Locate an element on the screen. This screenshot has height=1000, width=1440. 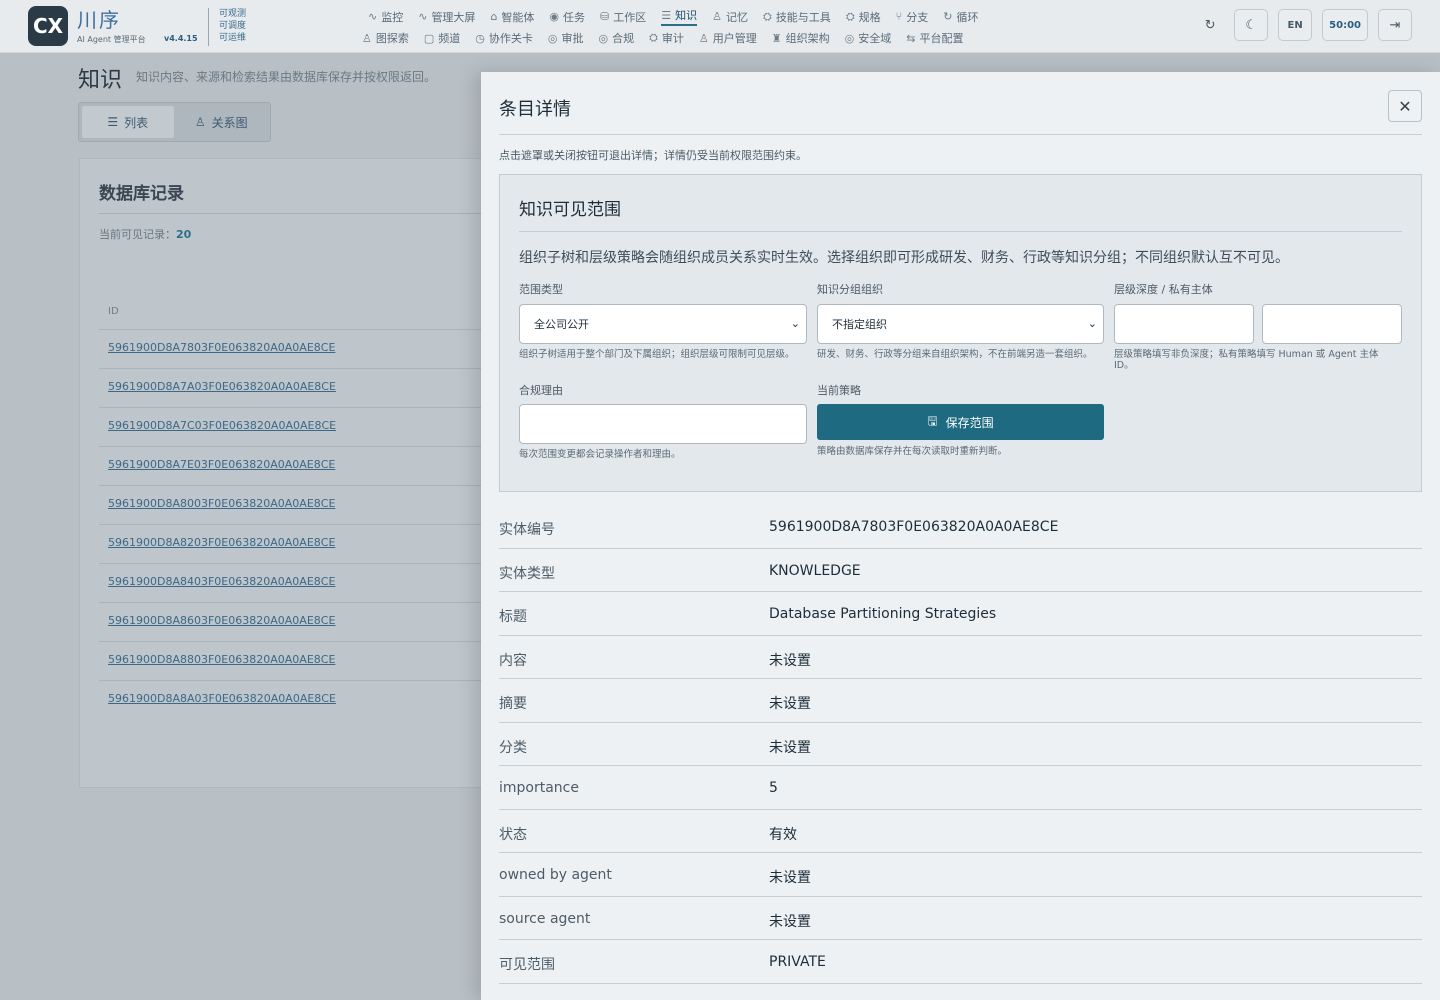
record-id-link: 5961900D8A7803F0E063820A0A0AE8CE is located at coordinates (299, 348).